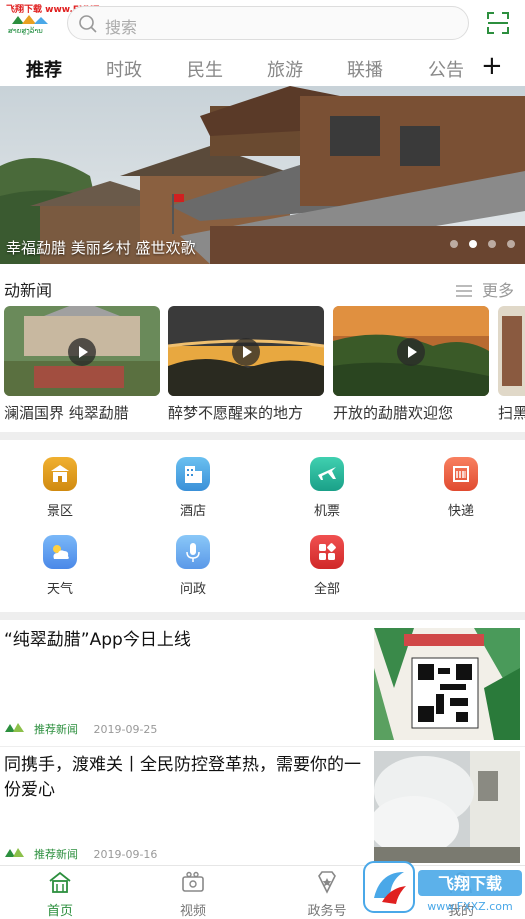 The image size is (525, 919). What do you see at coordinates (192, 589) in the screenshot?
I see `service-label: 问政` at bounding box center [192, 589].